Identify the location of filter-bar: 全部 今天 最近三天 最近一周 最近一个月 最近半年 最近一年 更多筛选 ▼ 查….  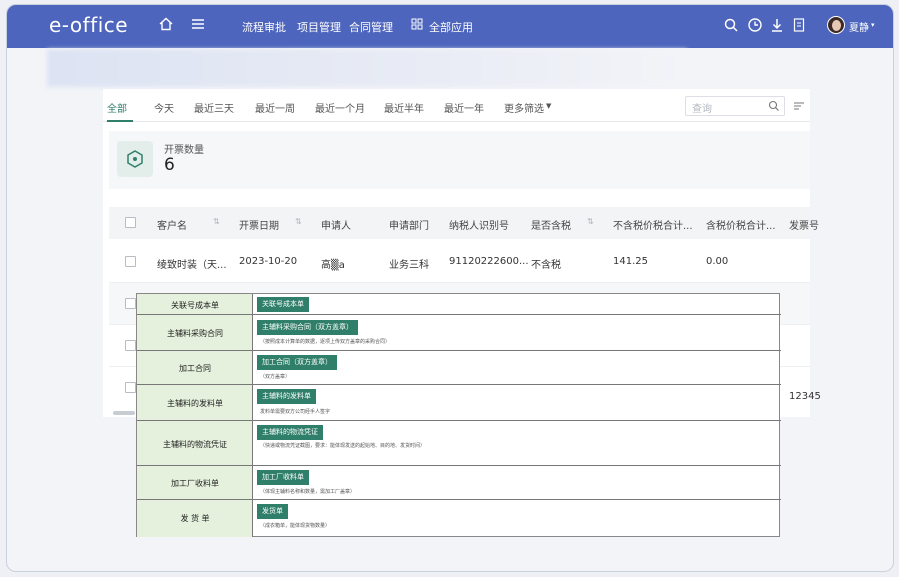
(456, 105).